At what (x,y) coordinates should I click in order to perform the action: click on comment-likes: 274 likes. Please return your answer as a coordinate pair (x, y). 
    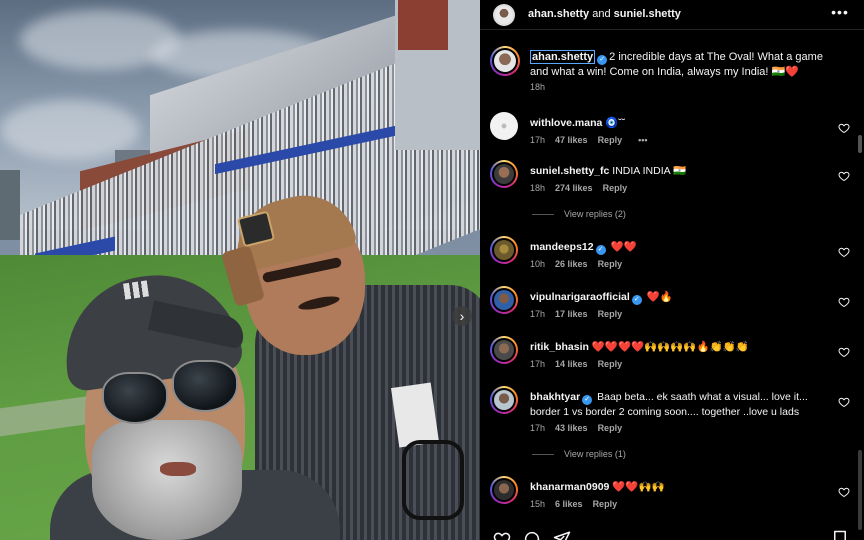
    Looking at the image, I should click on (574, 188).